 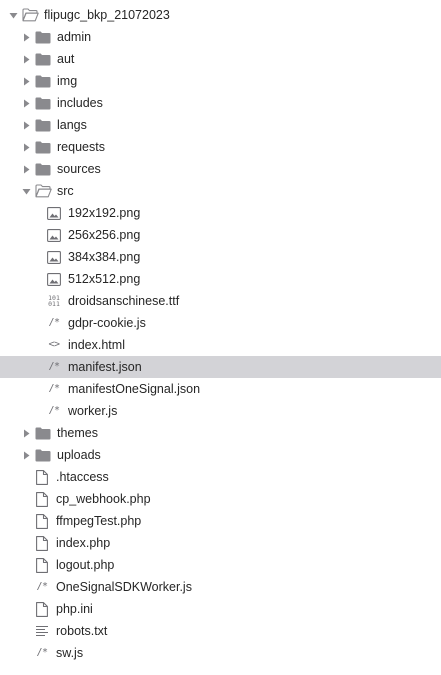 What do you see at coordinates (79, 169) in the screenshot?
I see `folder-label: sources` at bounding box center [79, 169].